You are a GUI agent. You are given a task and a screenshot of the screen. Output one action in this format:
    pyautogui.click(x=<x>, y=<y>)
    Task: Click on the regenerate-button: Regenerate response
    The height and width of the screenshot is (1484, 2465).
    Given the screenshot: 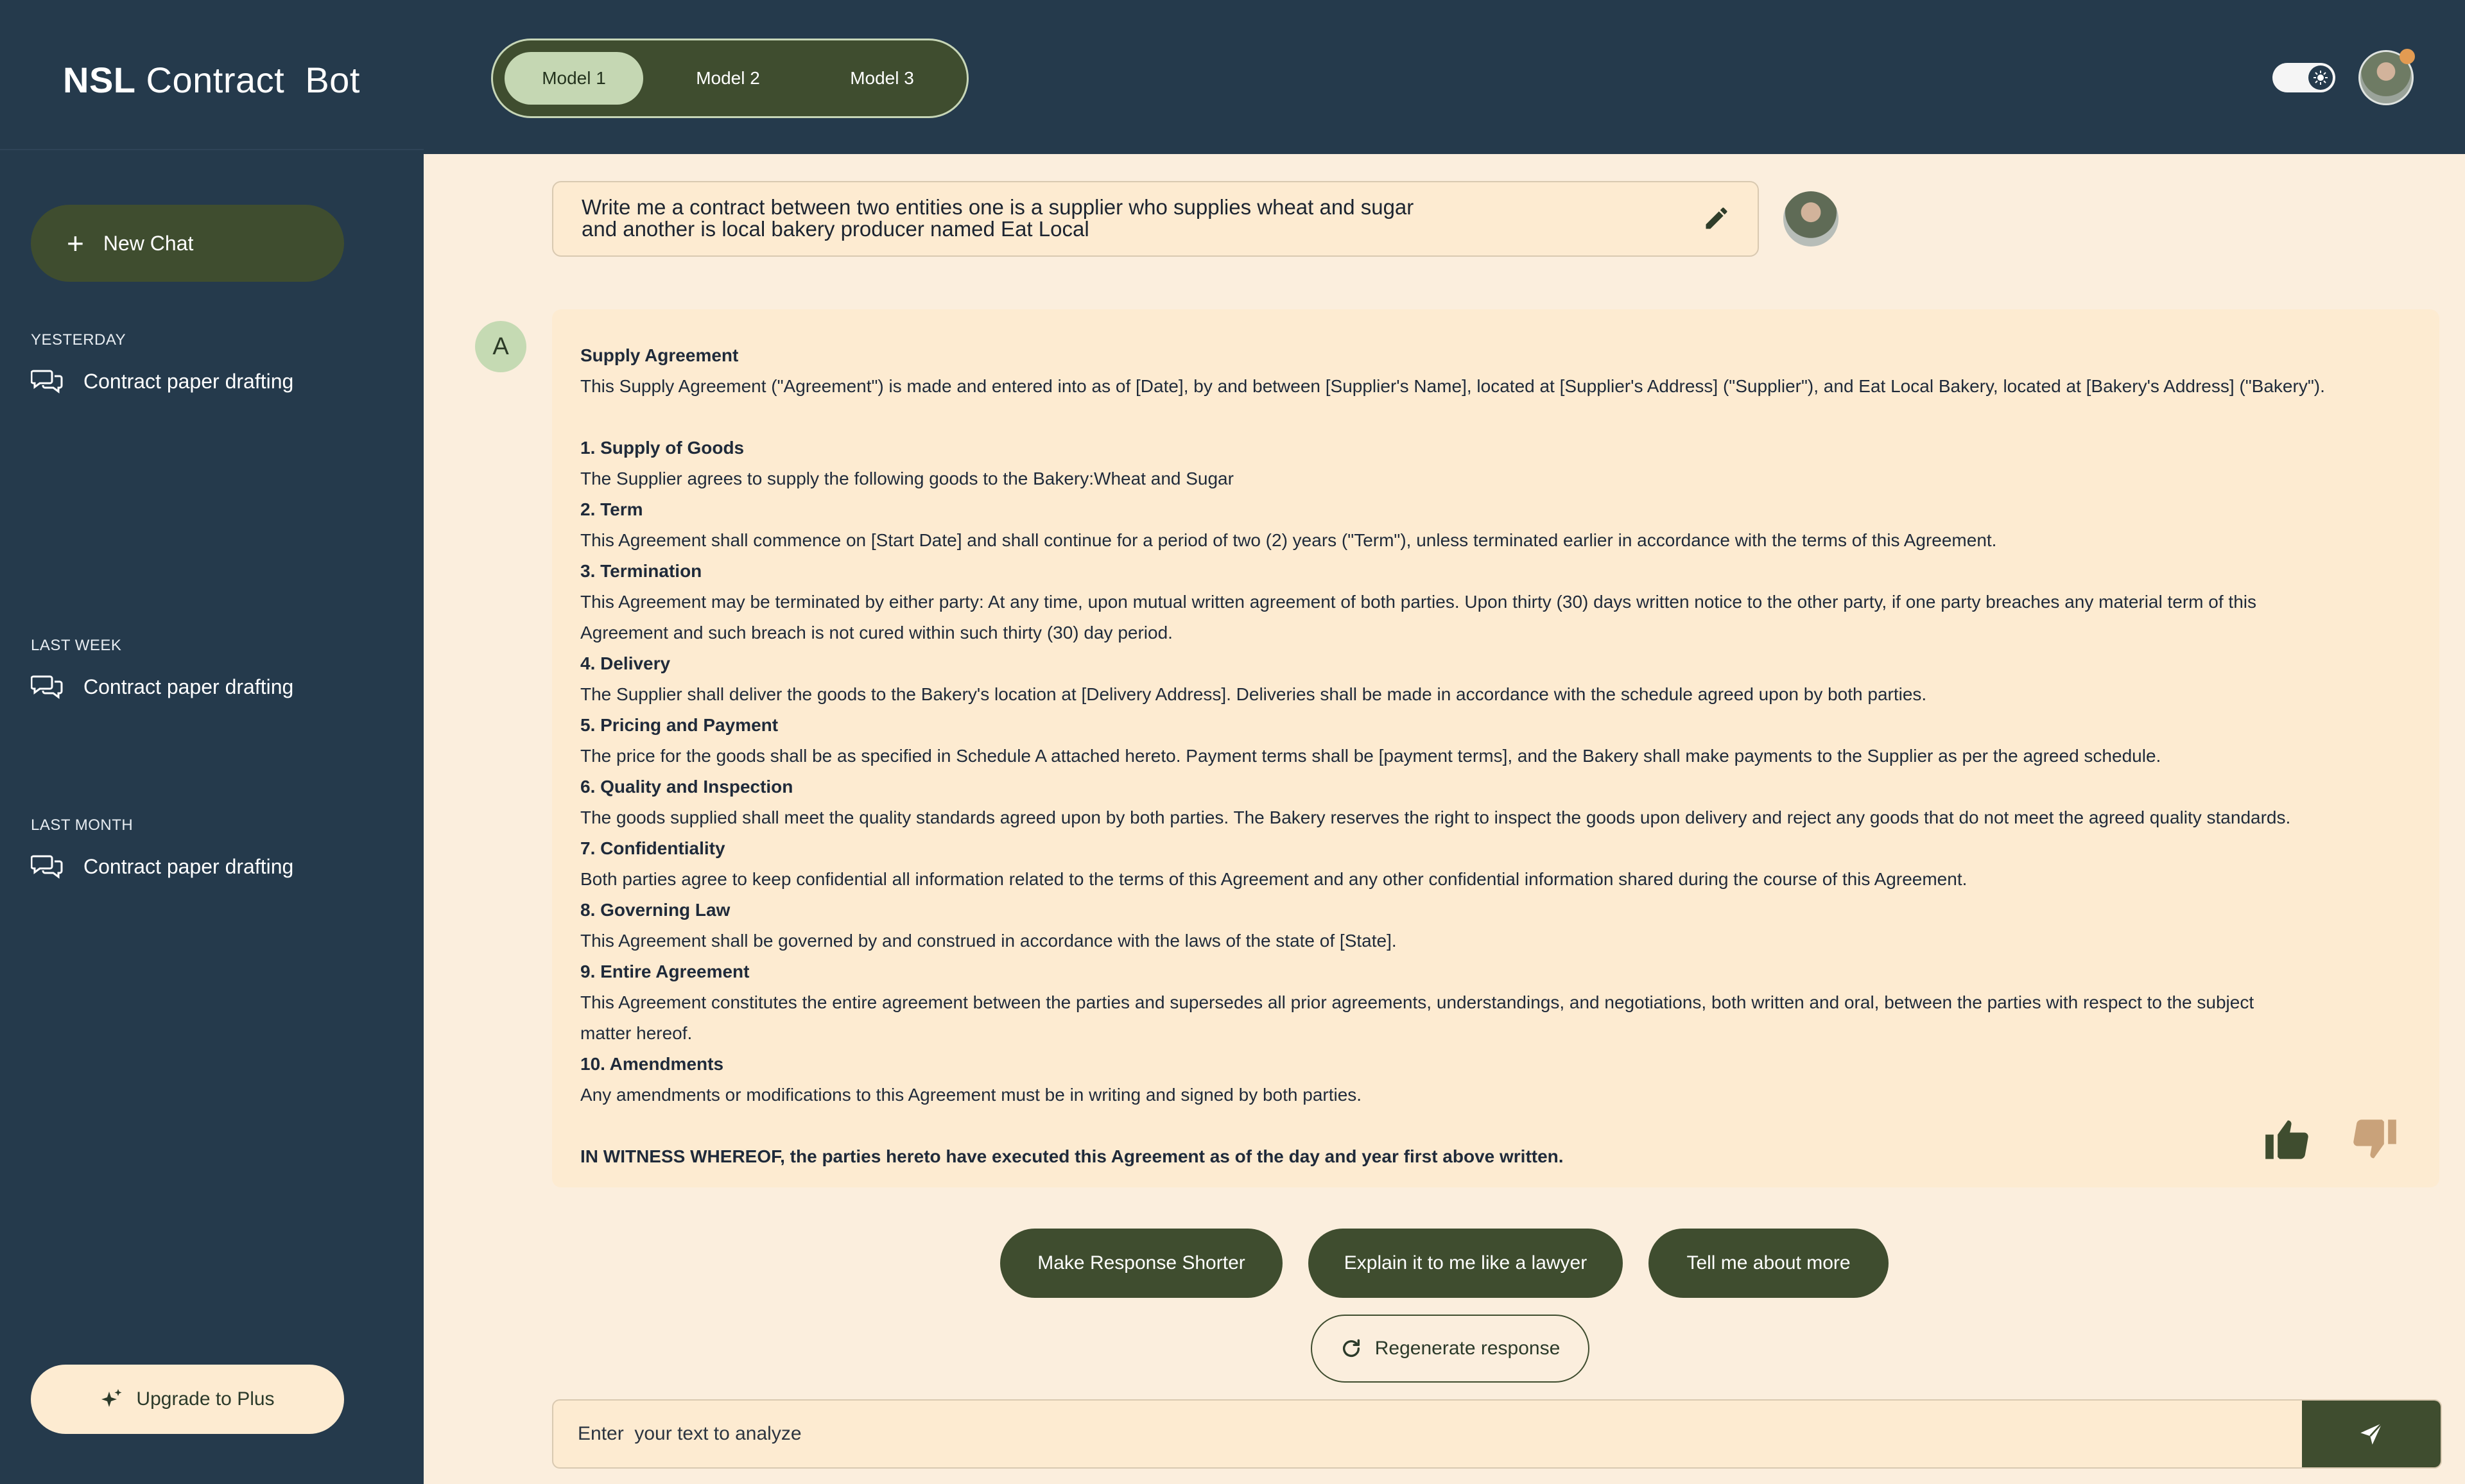 What is the action you would take?
    pyautogui.click(x=1450, y=1349)
    